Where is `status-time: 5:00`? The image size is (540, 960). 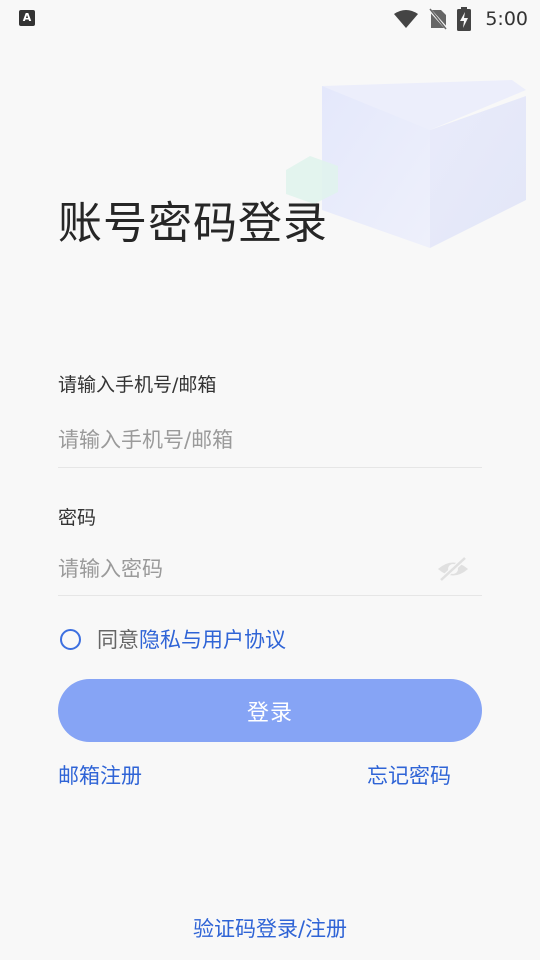
status-time: 5:00 is located at coordinates (506, 19).